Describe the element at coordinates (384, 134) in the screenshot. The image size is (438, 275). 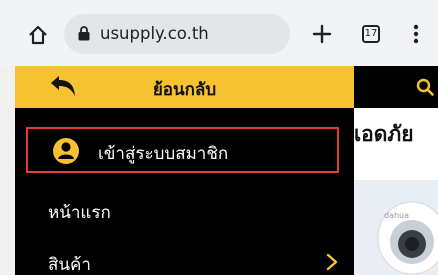
I see `banner-heading: เอดภัย` at that location.